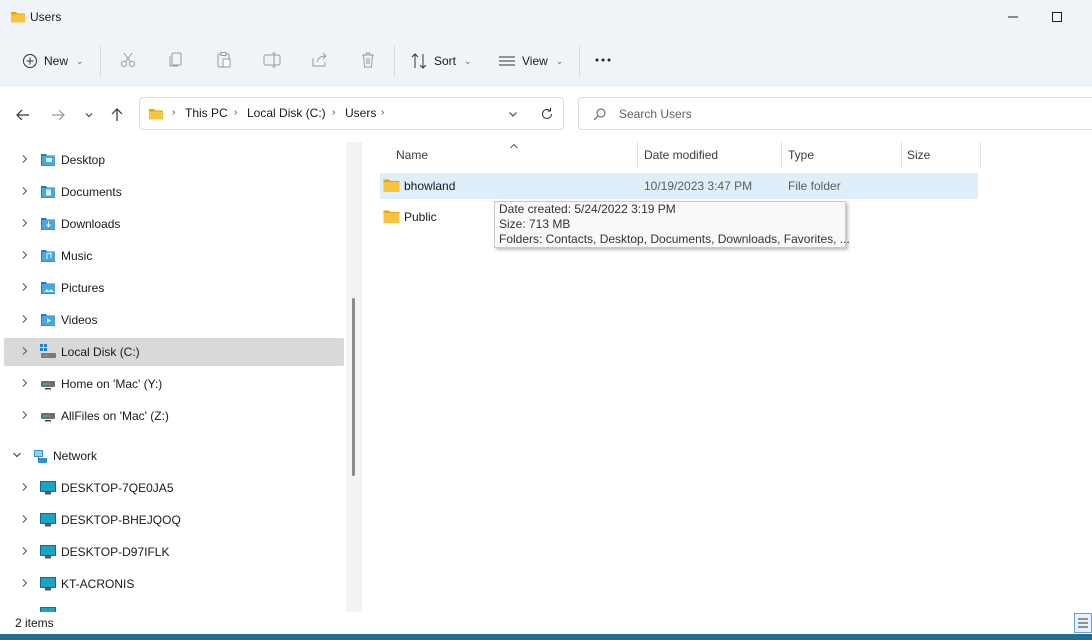 The width and height of the screenshot is (1092, 640). What do you see at coordinates (272, 60) in the screenshot?
I see `rename-icon` at bounding box center [272, 60].